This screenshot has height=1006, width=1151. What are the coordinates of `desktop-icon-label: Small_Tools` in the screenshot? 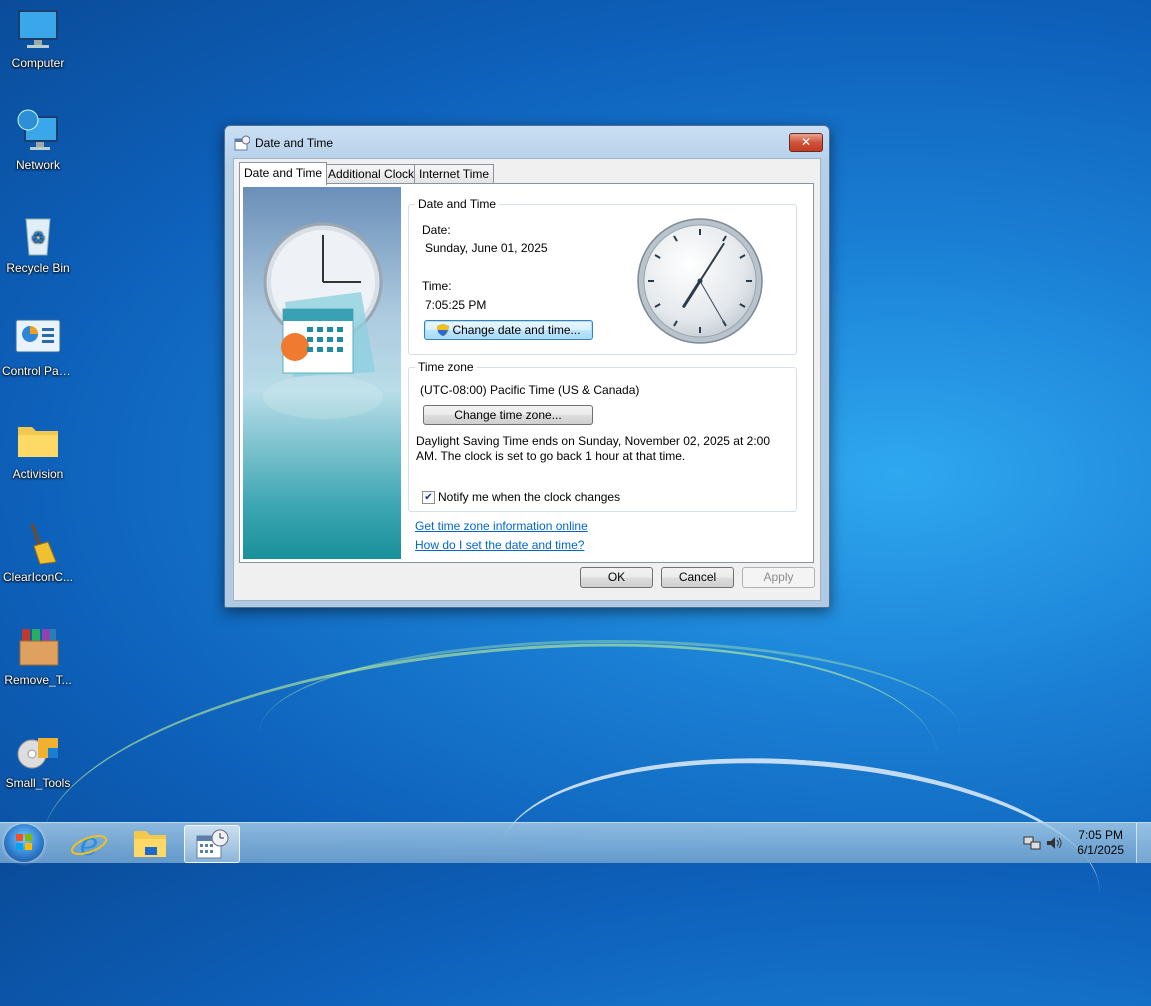 It's located at (38, 783).